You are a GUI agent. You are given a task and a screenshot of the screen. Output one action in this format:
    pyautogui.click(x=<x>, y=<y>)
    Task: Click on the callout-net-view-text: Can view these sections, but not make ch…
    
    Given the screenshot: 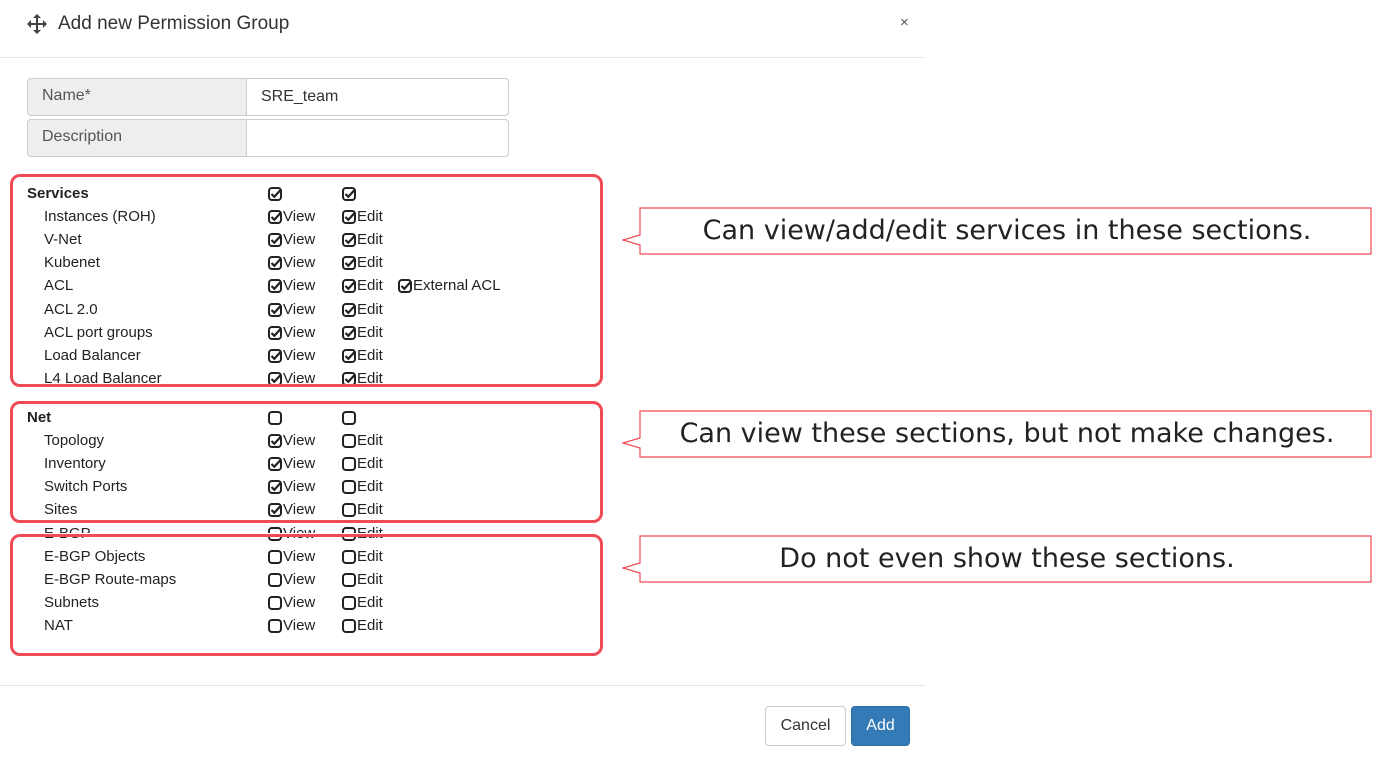 What is the action you would take?
    pyautogui.click(x=1007, y=433)
    